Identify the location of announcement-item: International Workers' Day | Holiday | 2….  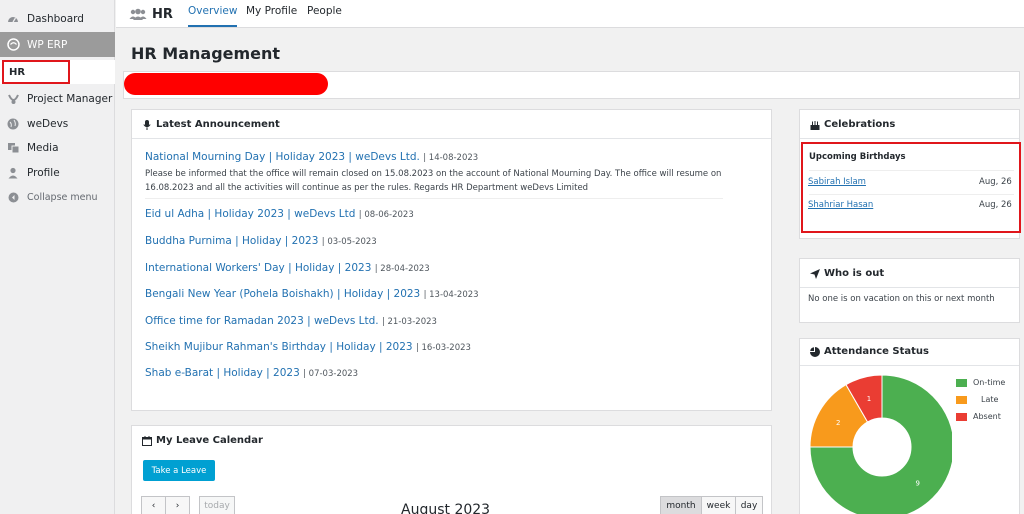
(287, 268).